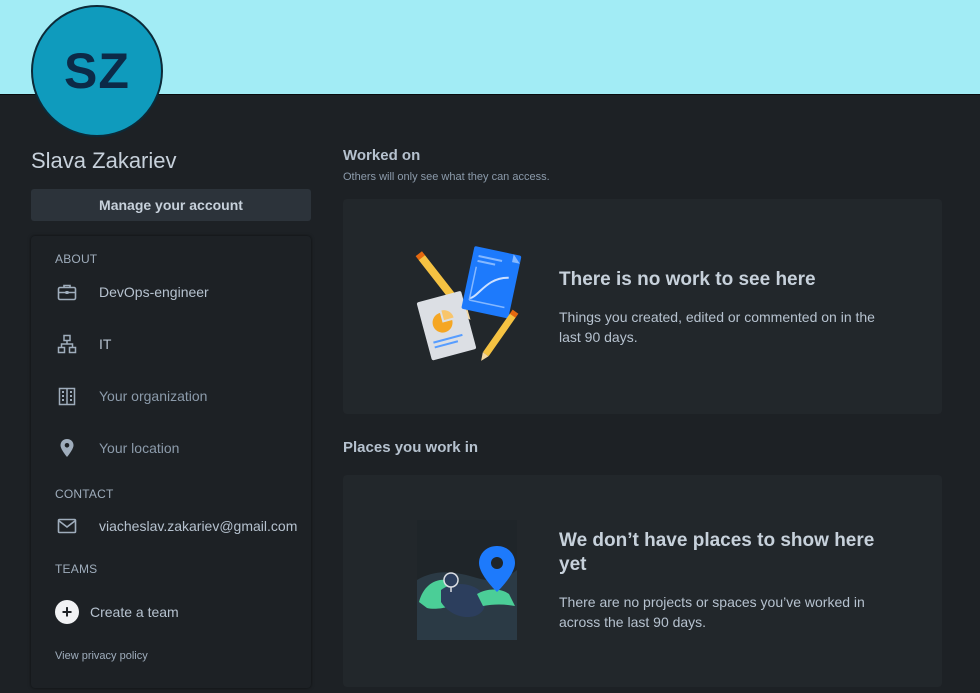 This screenshot has height=693, width=980. What do you see at coordinates (67, 292) in the screenshot?
I see `briefcase-icon` at bounding box center [67, 292].